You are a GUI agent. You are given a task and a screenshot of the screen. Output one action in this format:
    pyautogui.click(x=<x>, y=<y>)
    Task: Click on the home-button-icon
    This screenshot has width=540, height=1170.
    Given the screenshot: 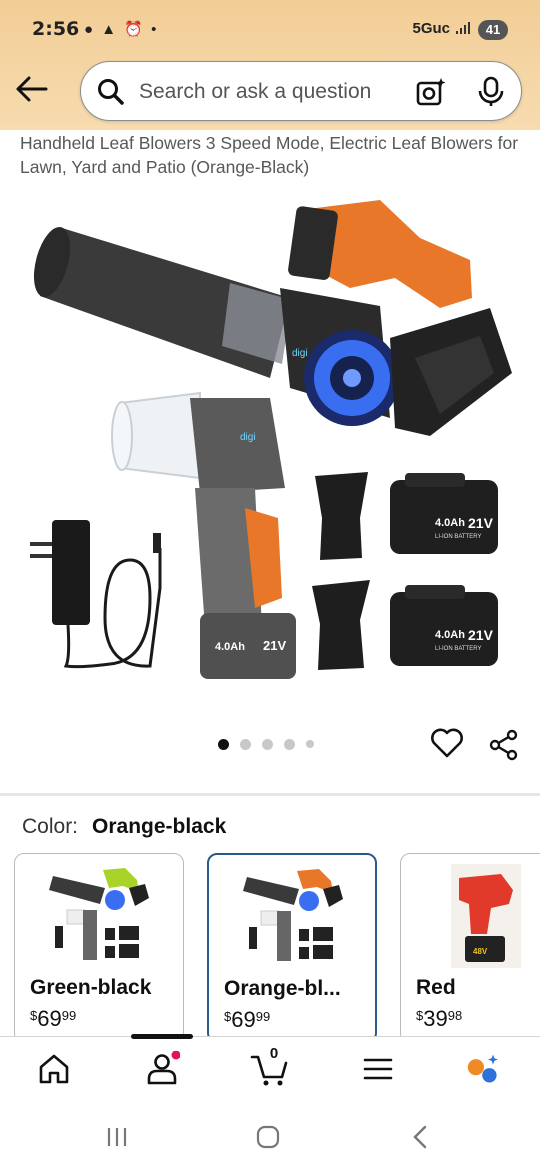 What is the action you would take?
    pyautogui.click(x=268, y=1137)
    